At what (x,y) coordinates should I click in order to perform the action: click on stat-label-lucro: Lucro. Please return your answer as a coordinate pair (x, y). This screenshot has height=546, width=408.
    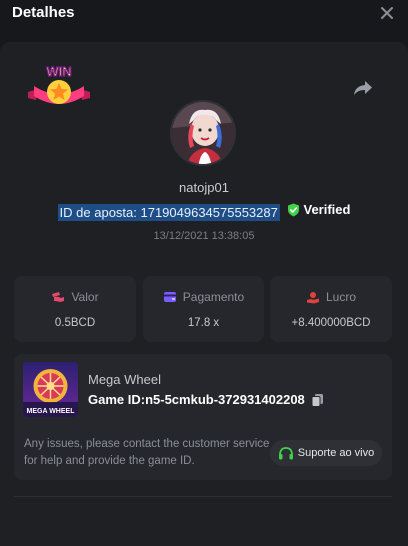
    Looking at the image, I should click on (341, 297).